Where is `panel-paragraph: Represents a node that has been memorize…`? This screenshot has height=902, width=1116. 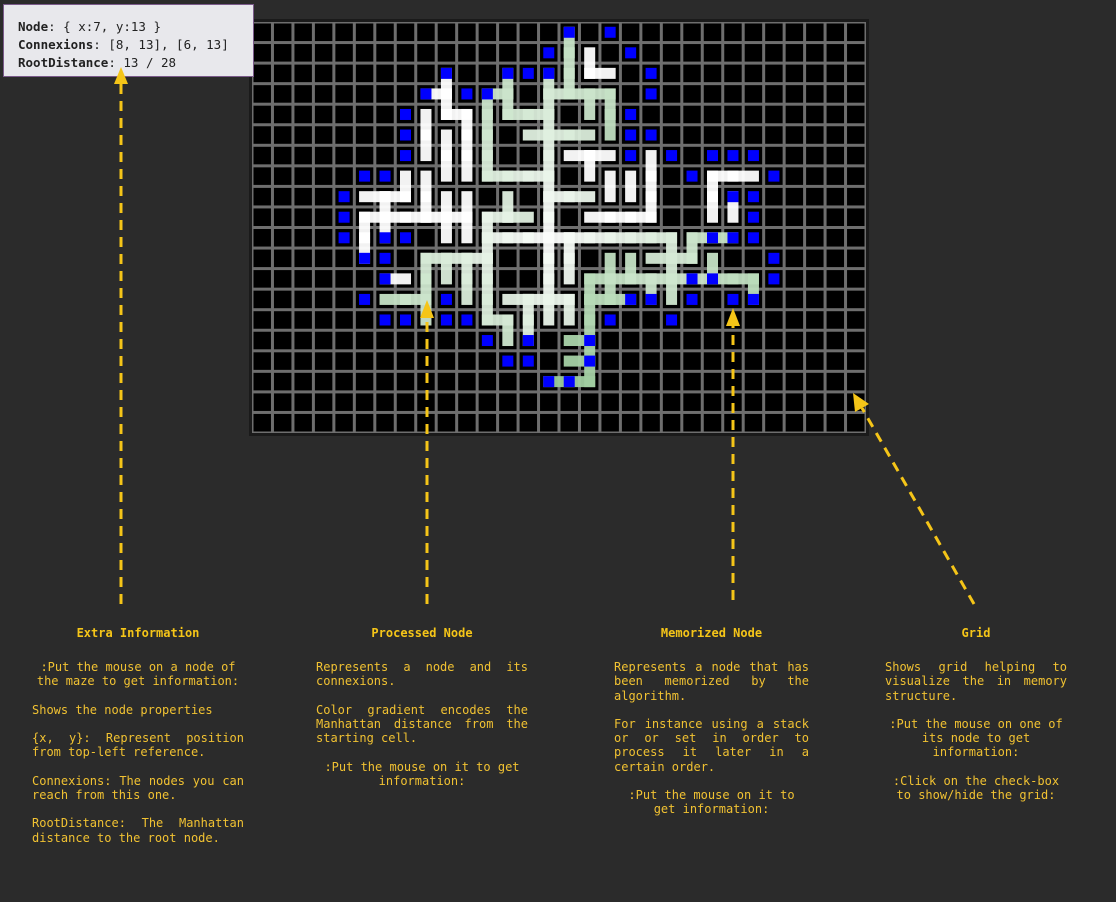
panel-paragraph: Represents a node that has been memorize… is located at coordinates (711, 681).